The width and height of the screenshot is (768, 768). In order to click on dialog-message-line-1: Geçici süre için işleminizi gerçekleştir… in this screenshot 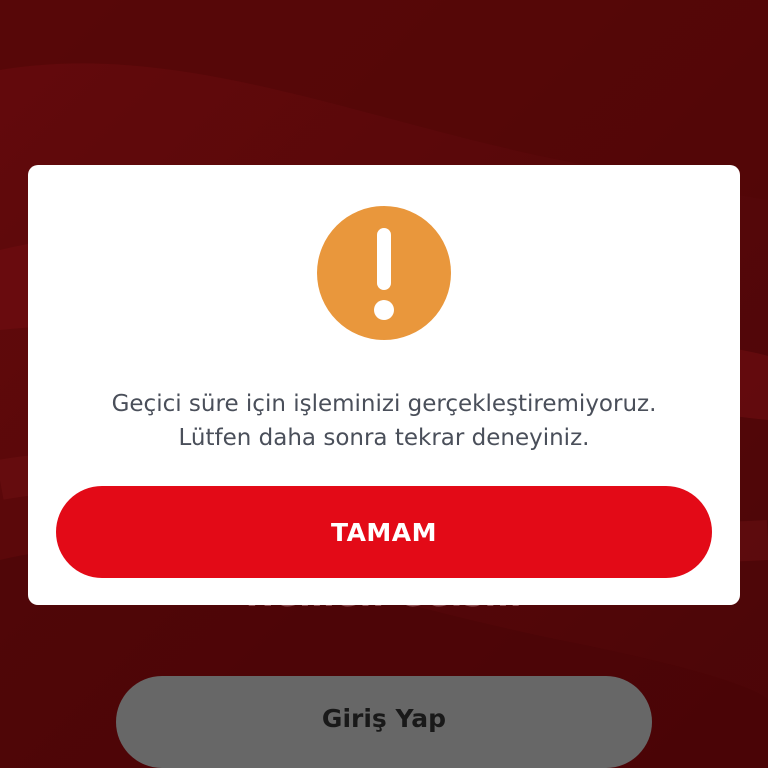, I will do `click(384, 404)`.